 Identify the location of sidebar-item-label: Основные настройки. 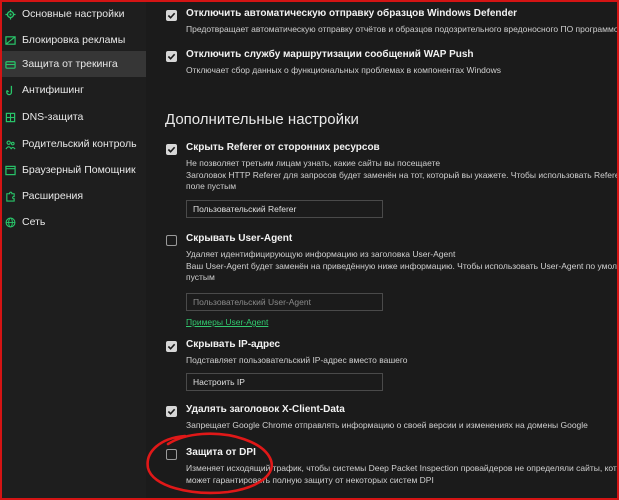
(73, 14).